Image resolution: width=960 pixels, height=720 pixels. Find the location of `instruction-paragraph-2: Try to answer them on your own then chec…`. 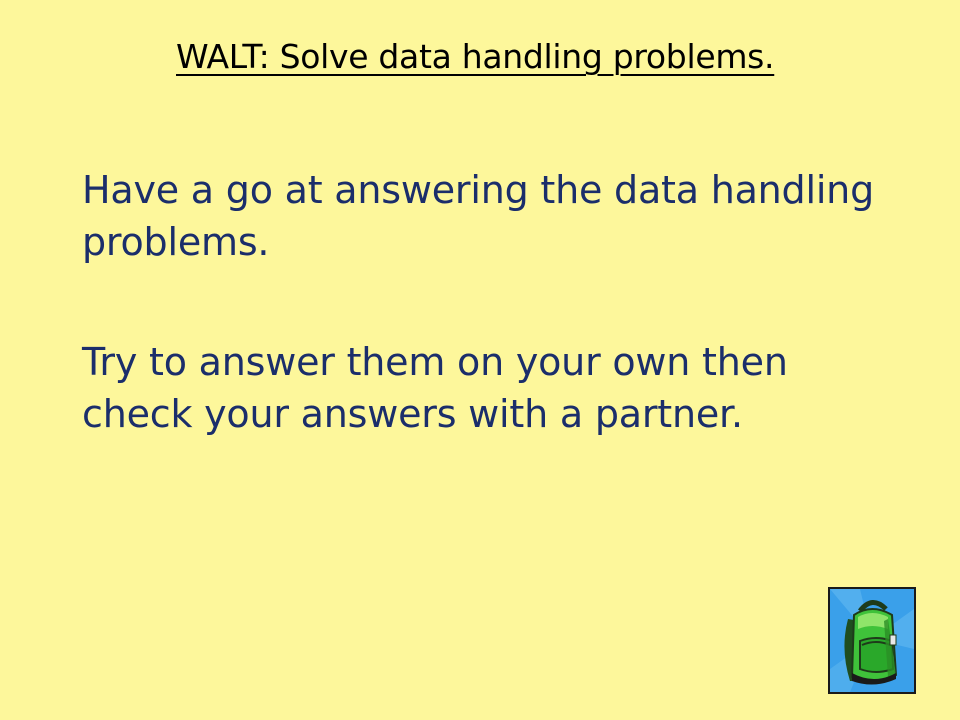

instruction-paragraph-2: Try to answer them on your own then chec… is located at coordinates (435, 388).